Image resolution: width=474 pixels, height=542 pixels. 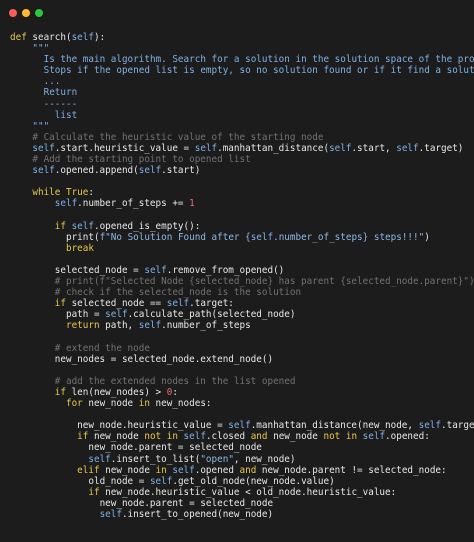 What do you see at coordinates (183, 404) in the screenshot?
I see `code-token: new_nodes:` at bounding box center [183, 404].